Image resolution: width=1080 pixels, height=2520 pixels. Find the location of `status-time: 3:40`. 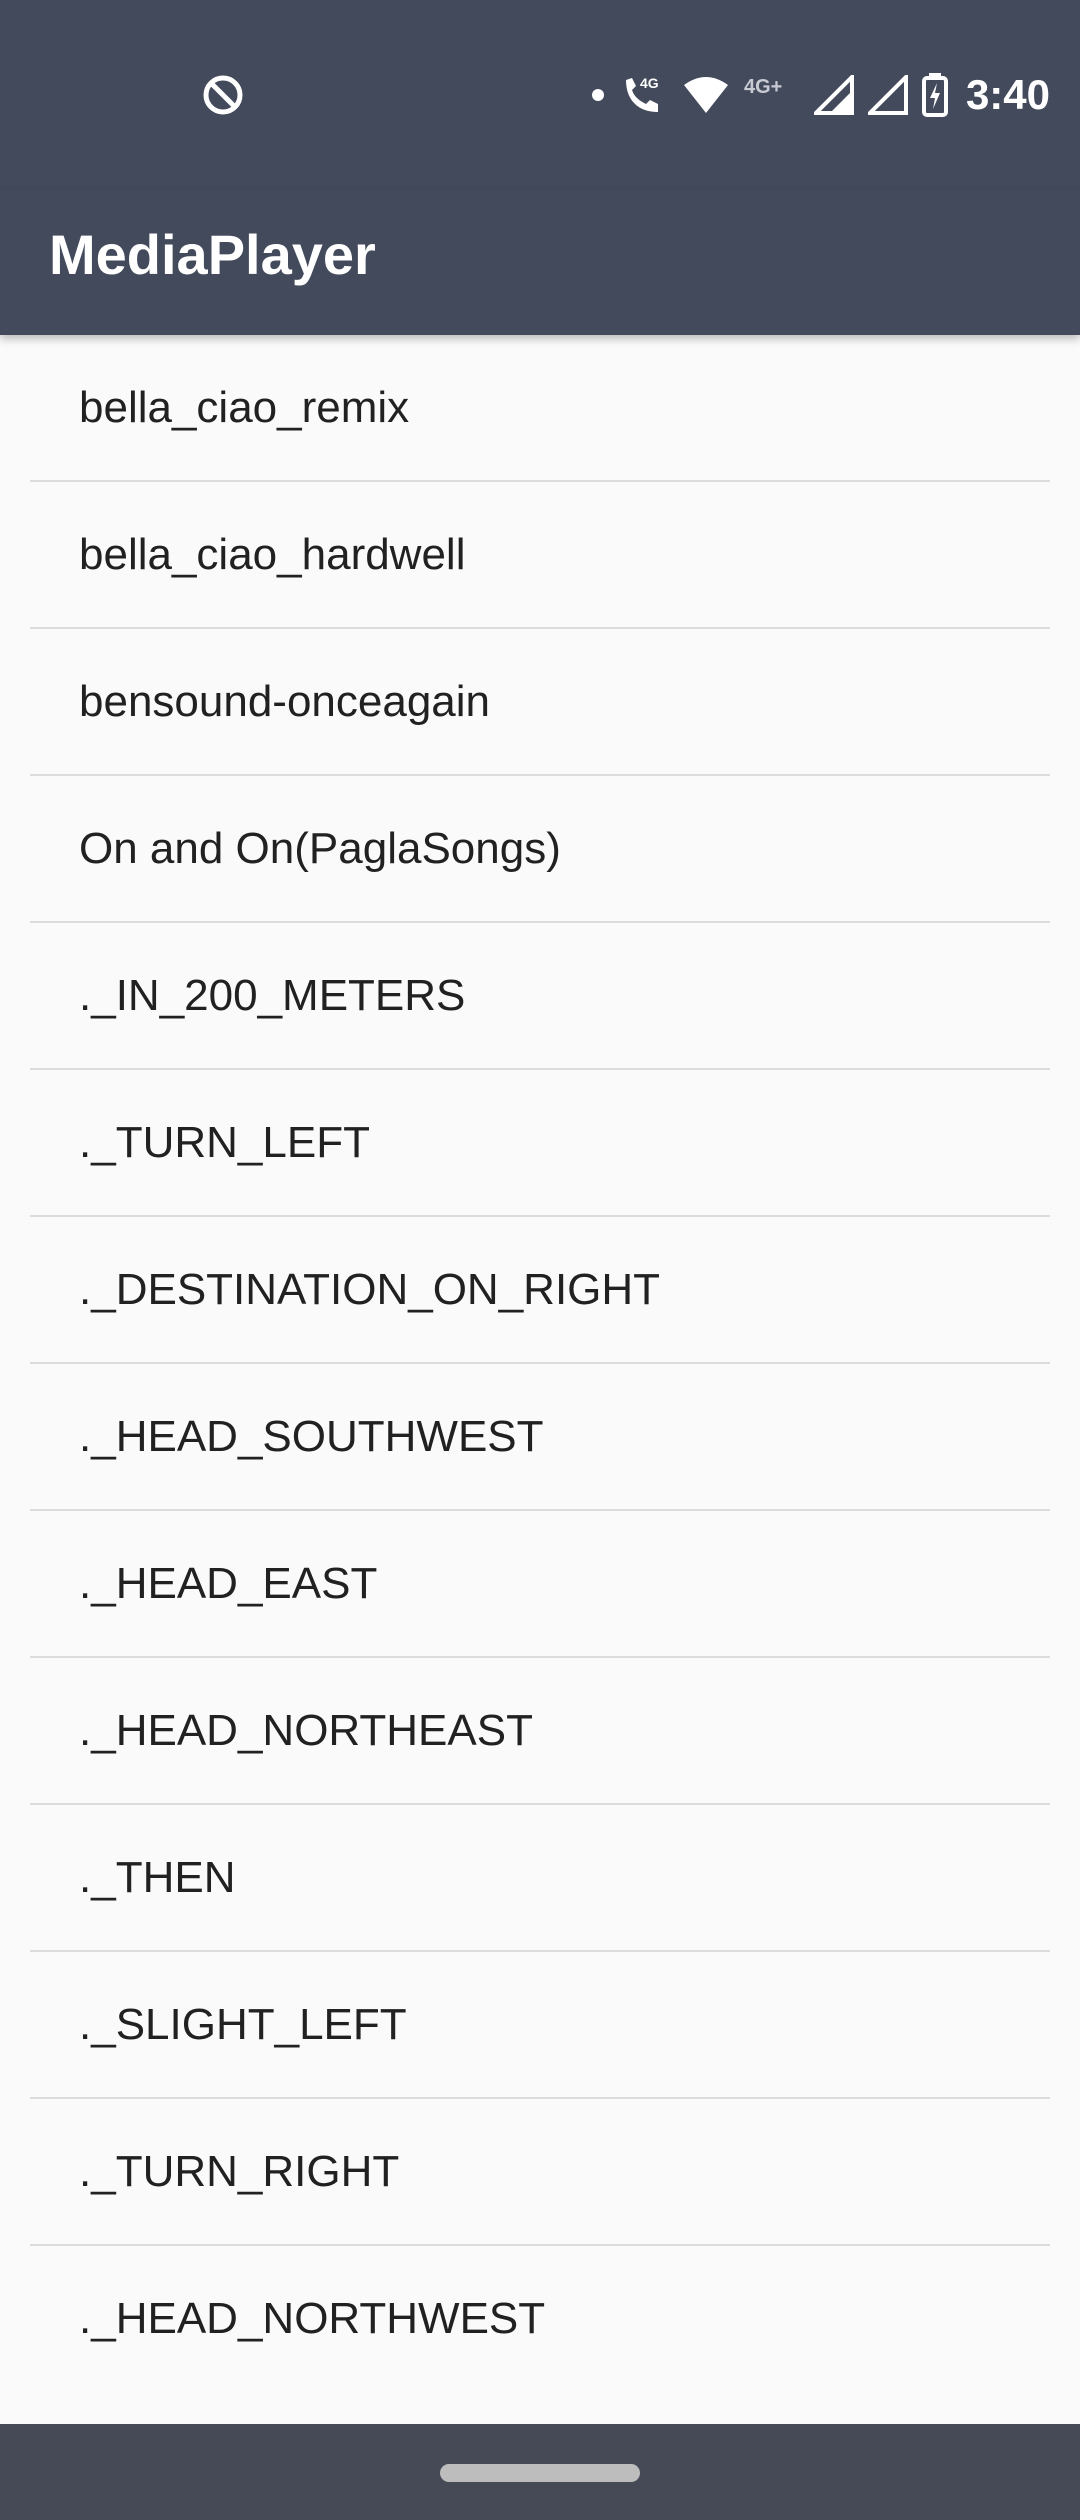

status-time: 3:40 is located at coordinates (1007, 94).